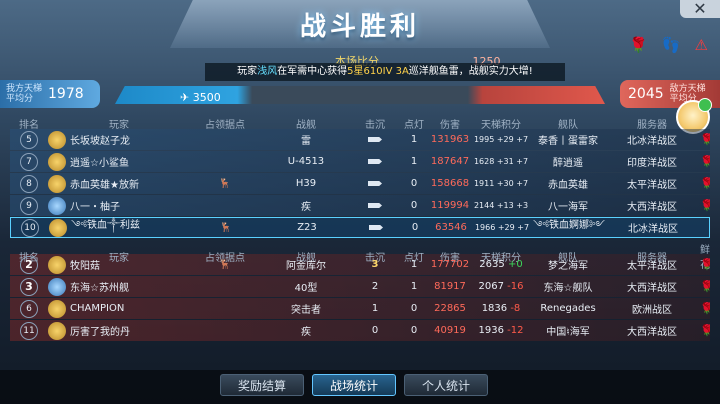  What do you see at coordinates (29, 125) in the screenshot?
I see `col-rank: 排名` at bounding box center [29, 125].